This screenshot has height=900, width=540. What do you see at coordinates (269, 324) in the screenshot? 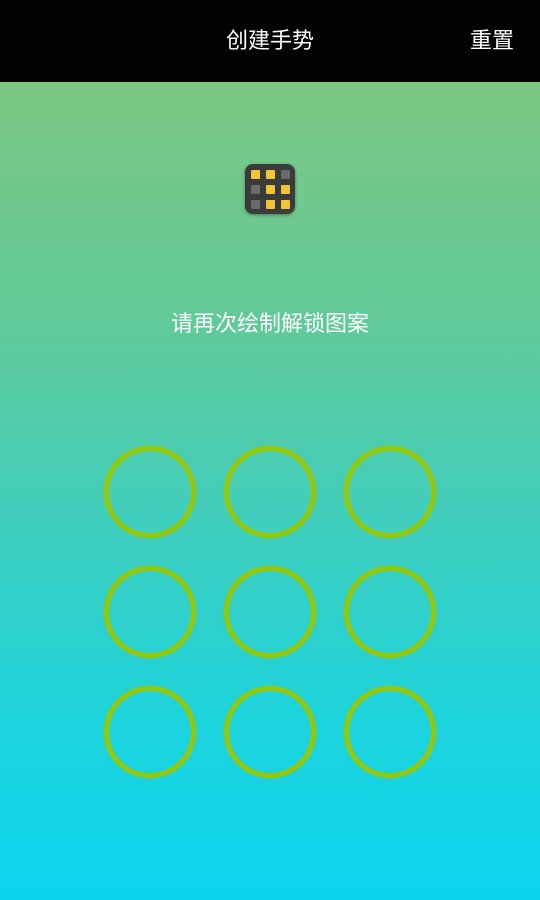
I see `draw-again-hint: 请再次绘制解锁图案` at bounding box center [269, 324].